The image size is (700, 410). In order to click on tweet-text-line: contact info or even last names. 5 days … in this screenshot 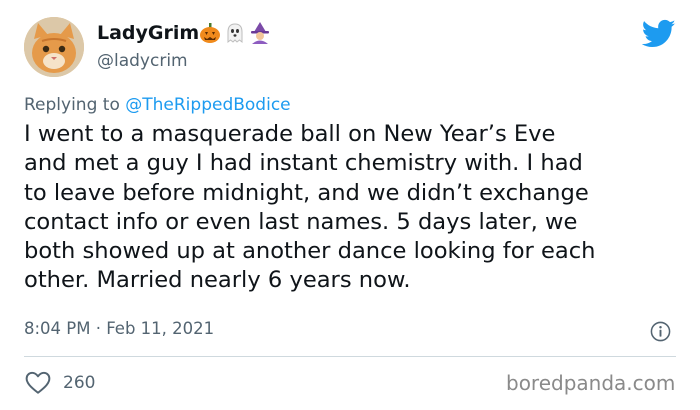, I will do `click(301, 221)`.